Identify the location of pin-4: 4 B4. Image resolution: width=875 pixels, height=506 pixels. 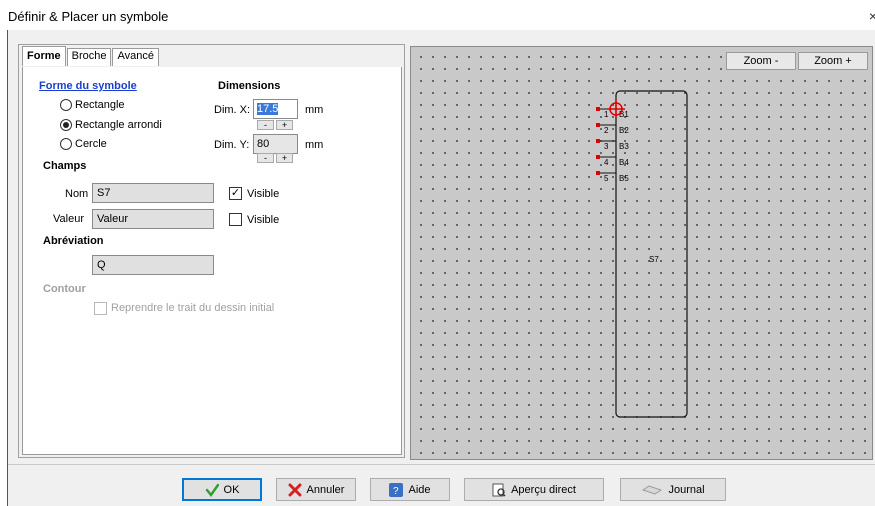
(612, 161).